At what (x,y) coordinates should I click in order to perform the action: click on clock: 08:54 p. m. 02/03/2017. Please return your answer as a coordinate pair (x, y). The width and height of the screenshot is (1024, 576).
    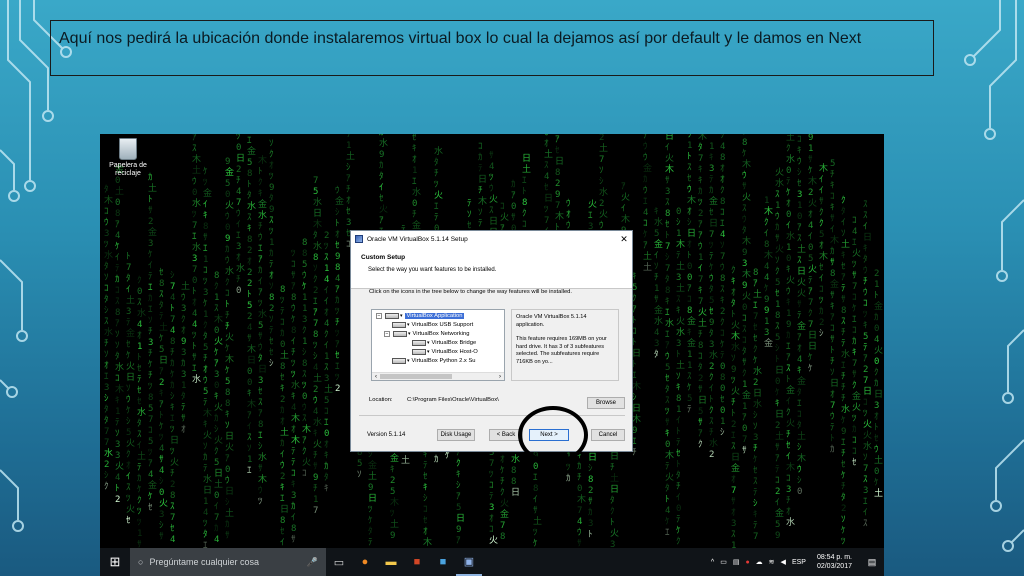
    Looking at the image, I should click on (834, 562).